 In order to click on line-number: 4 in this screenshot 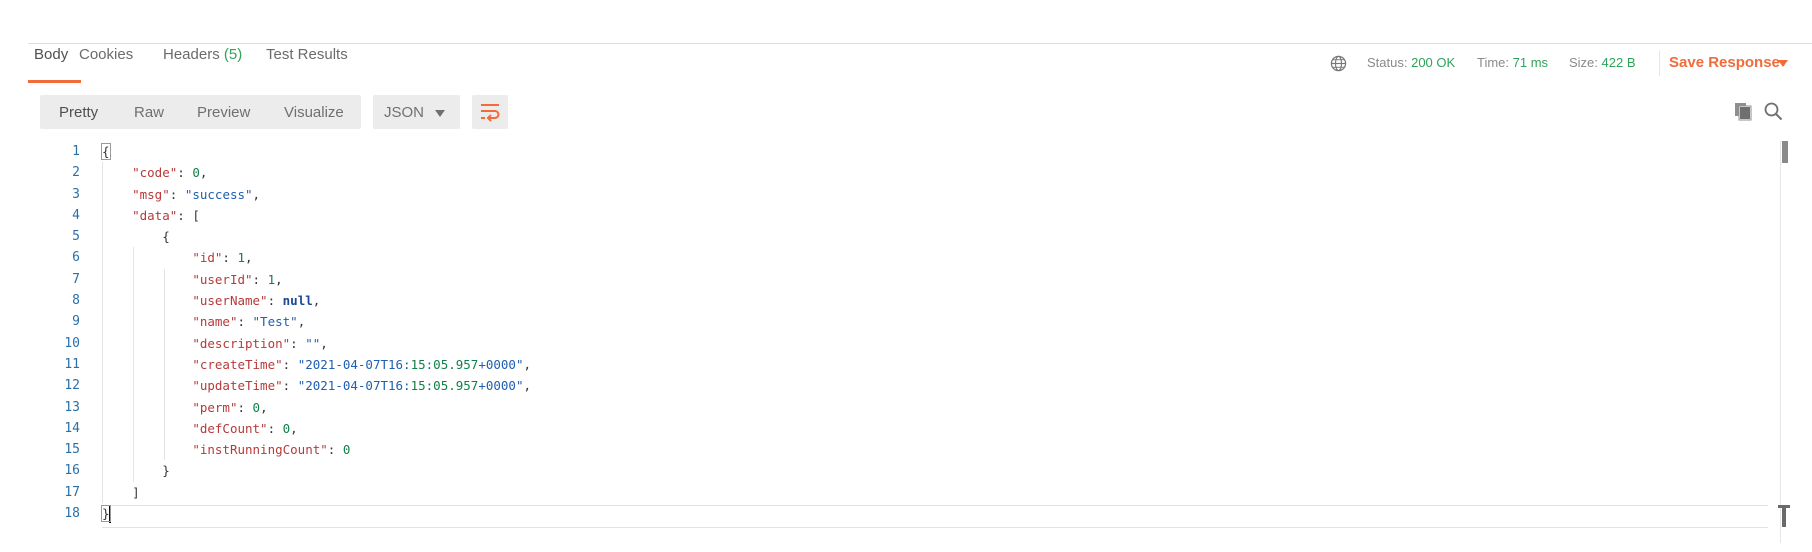, I will do `click(76, 215)`.